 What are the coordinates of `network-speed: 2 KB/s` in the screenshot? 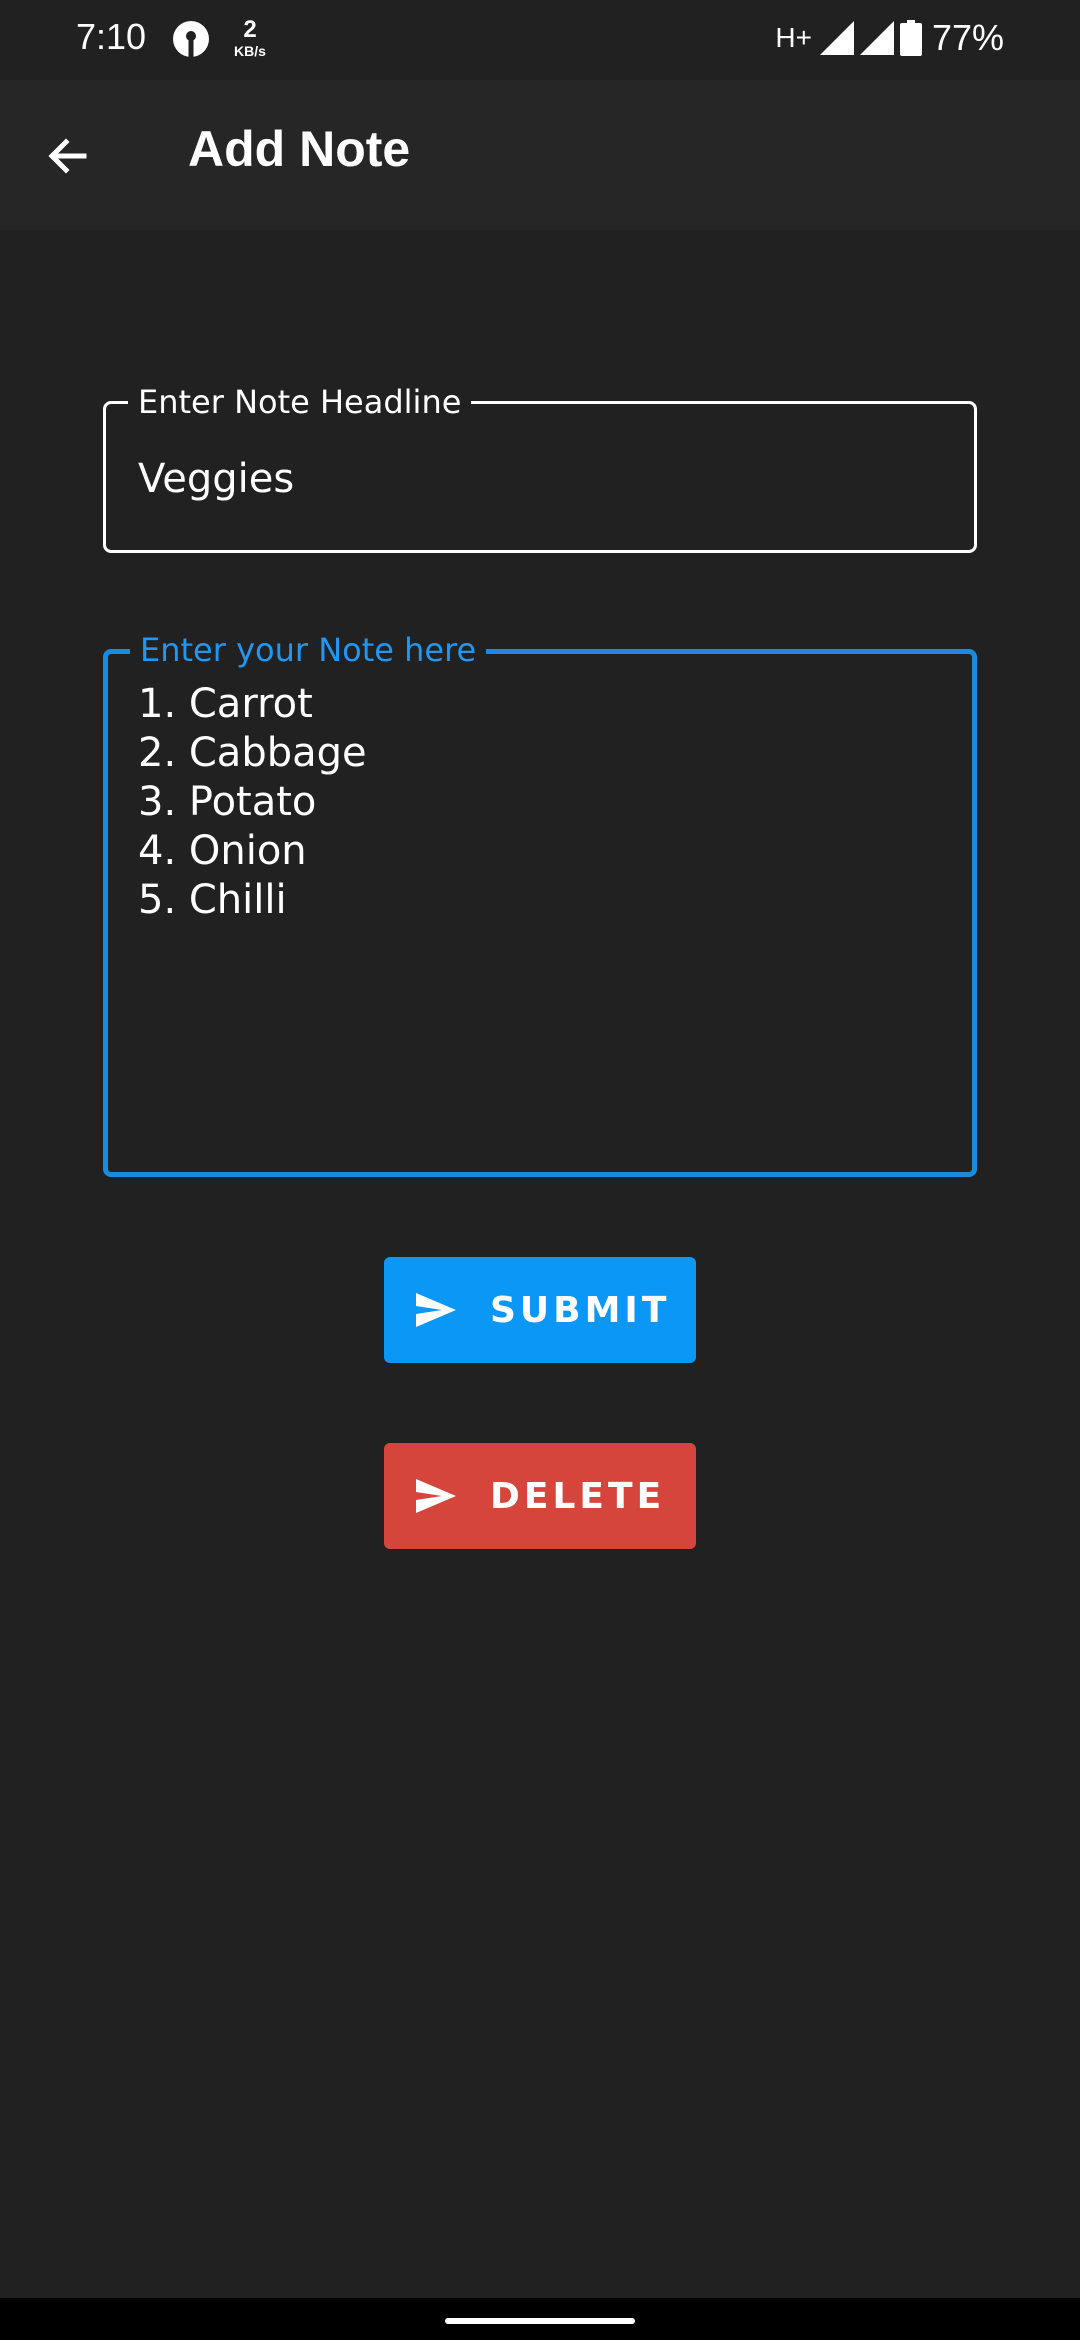 It's located at (250, 37).